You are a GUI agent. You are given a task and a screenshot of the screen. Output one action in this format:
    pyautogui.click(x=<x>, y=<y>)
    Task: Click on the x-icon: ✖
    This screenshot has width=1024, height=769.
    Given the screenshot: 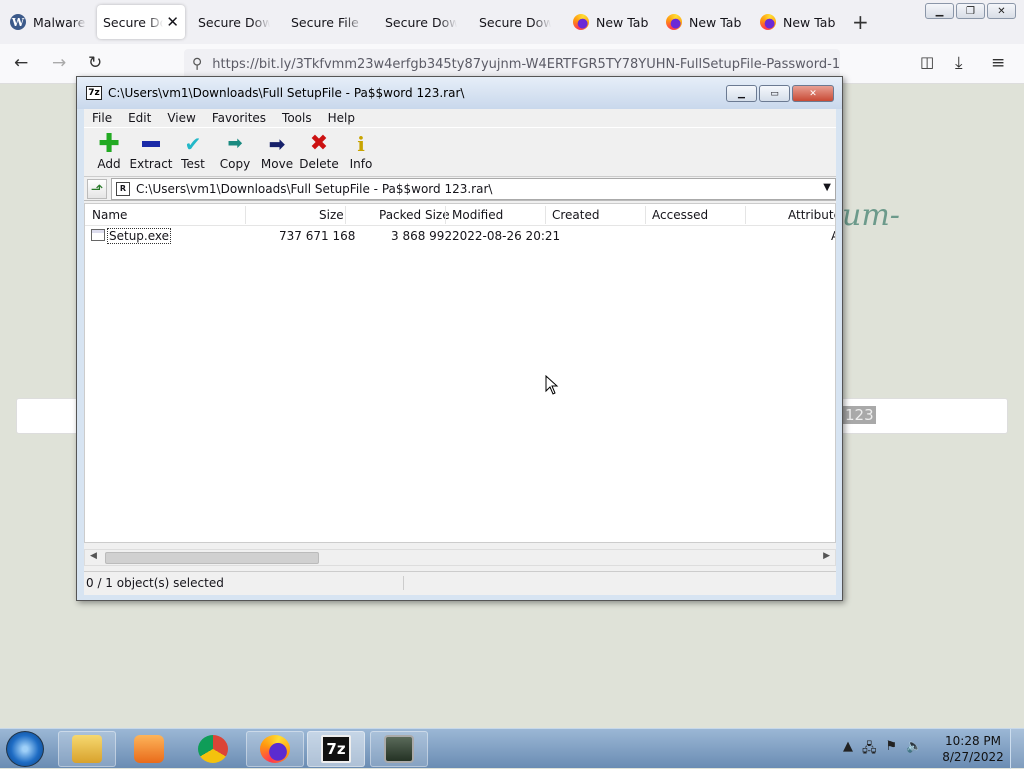 What is the action you would take?
    pyautogui.click(x=319, y=143)
    